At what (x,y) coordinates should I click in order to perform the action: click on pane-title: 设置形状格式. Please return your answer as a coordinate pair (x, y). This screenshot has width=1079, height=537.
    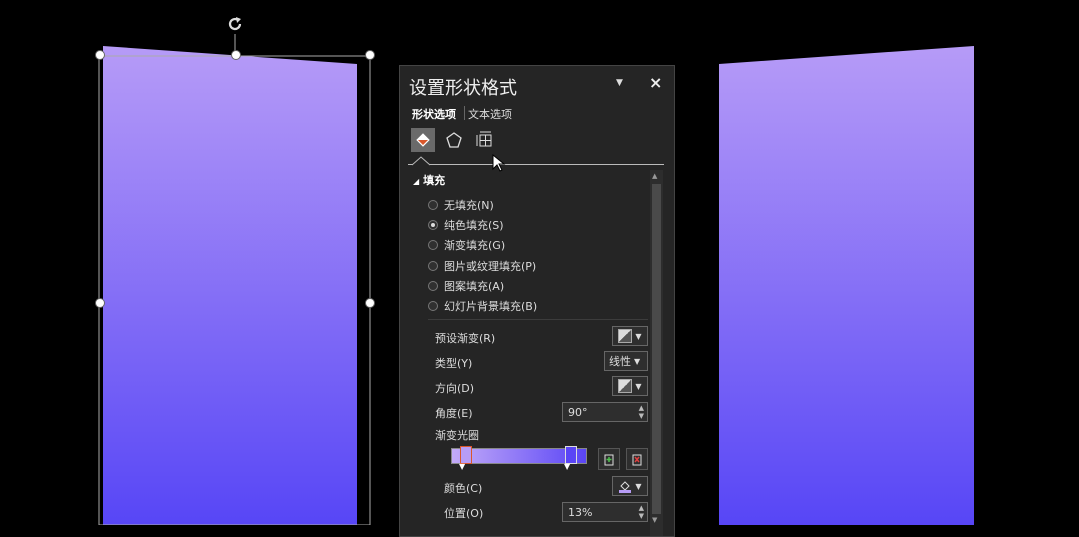
    Looking at the image, I should click on (463, 88).